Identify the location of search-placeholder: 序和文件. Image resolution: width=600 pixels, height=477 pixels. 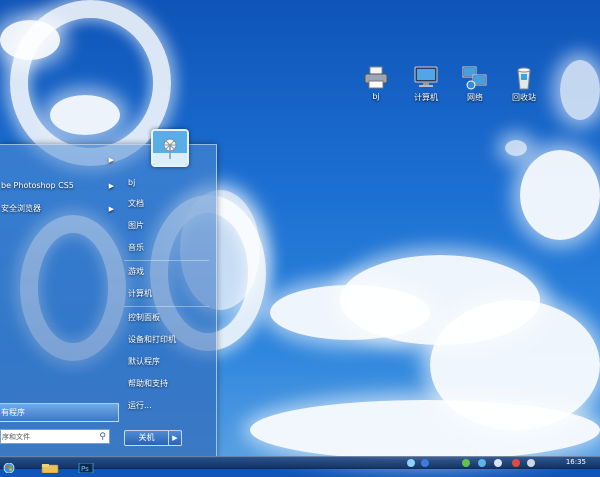
(16, 437).